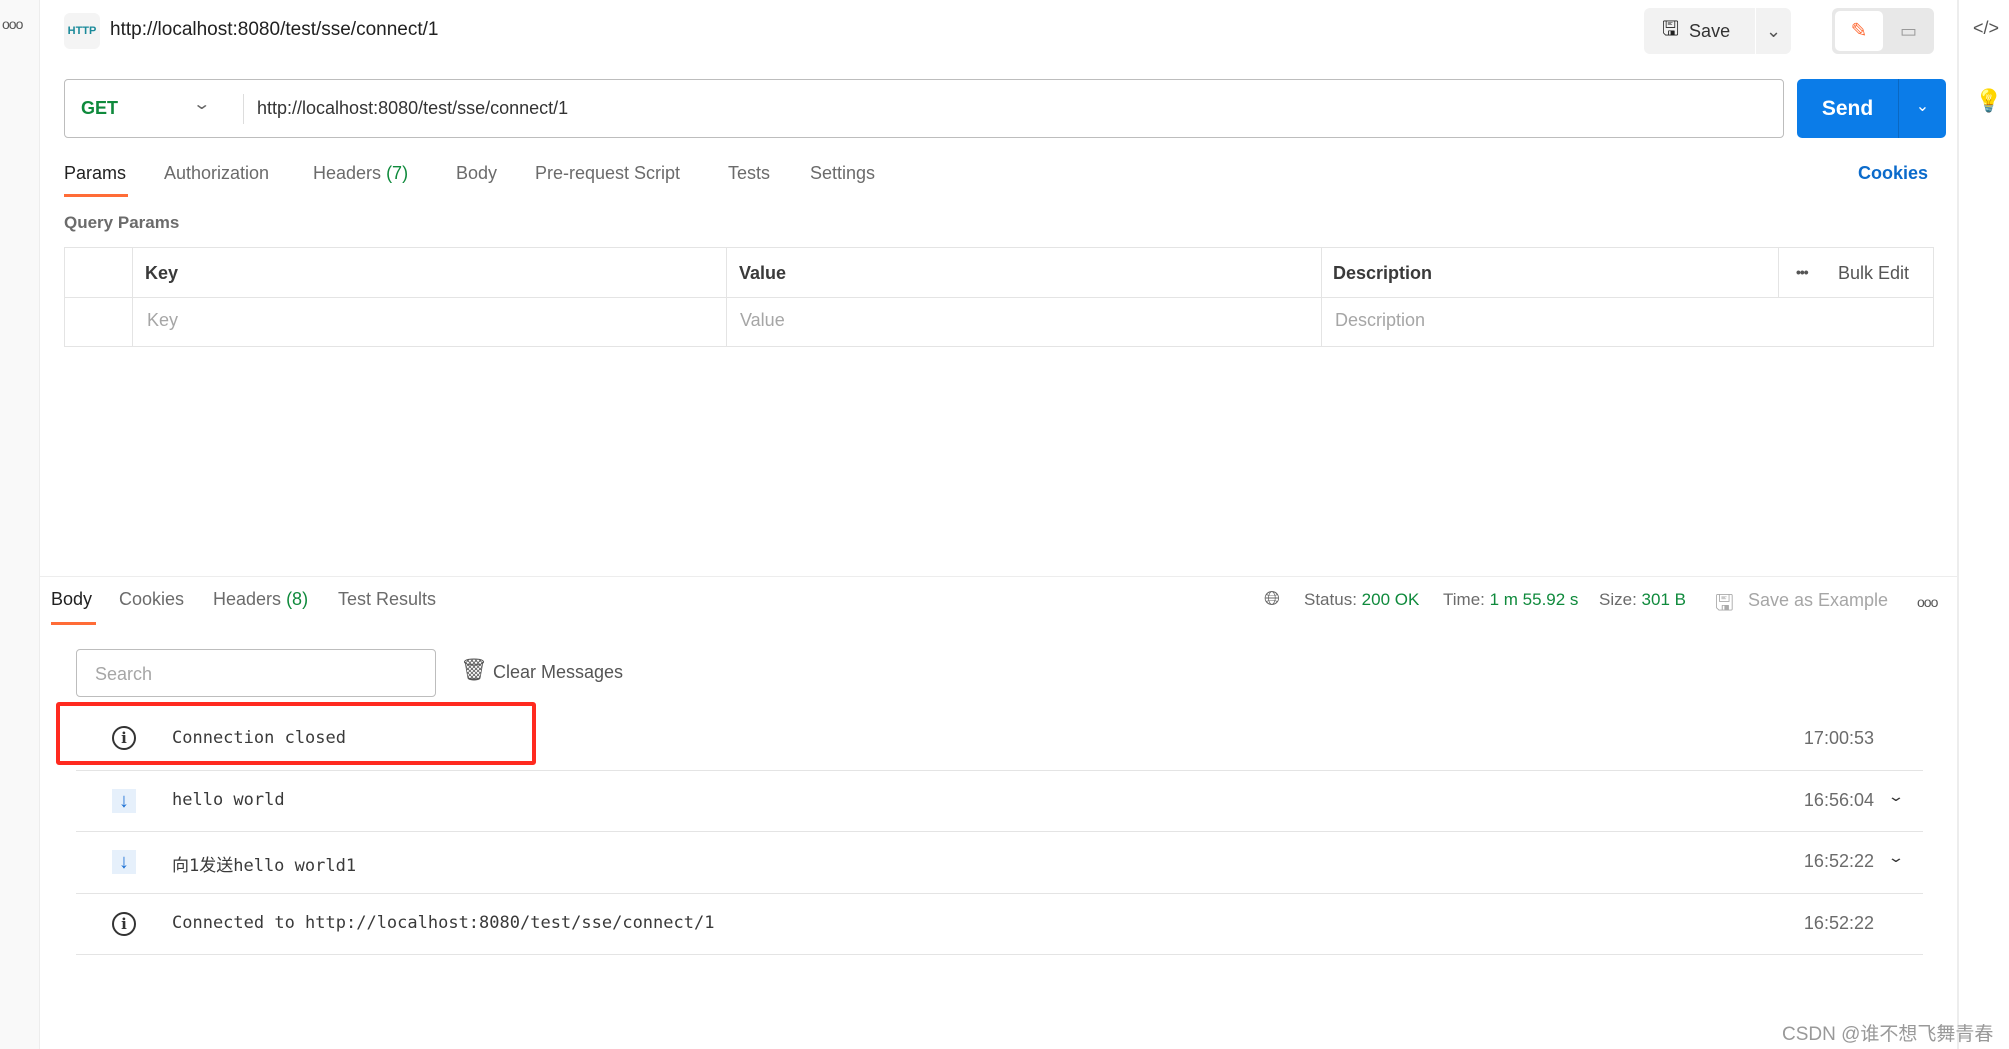 This screenshot has width=2009, height=1049. I want to click on message-text: 向1发送hello world1, so click(264, 866).